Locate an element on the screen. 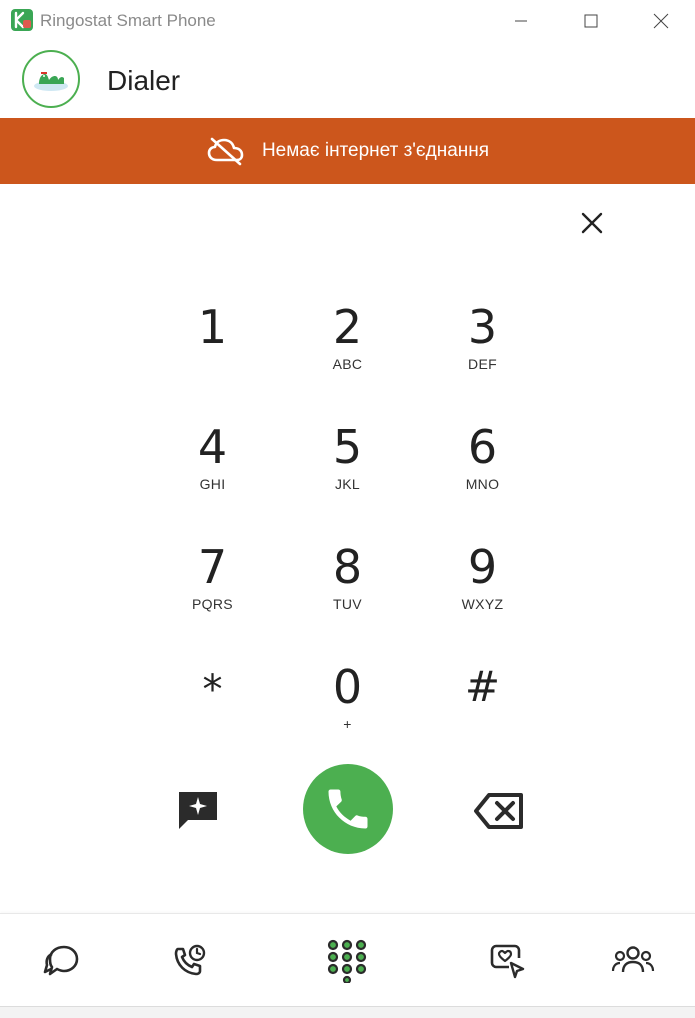  key-8: 8 TUV is located at coordinates (347, 580).